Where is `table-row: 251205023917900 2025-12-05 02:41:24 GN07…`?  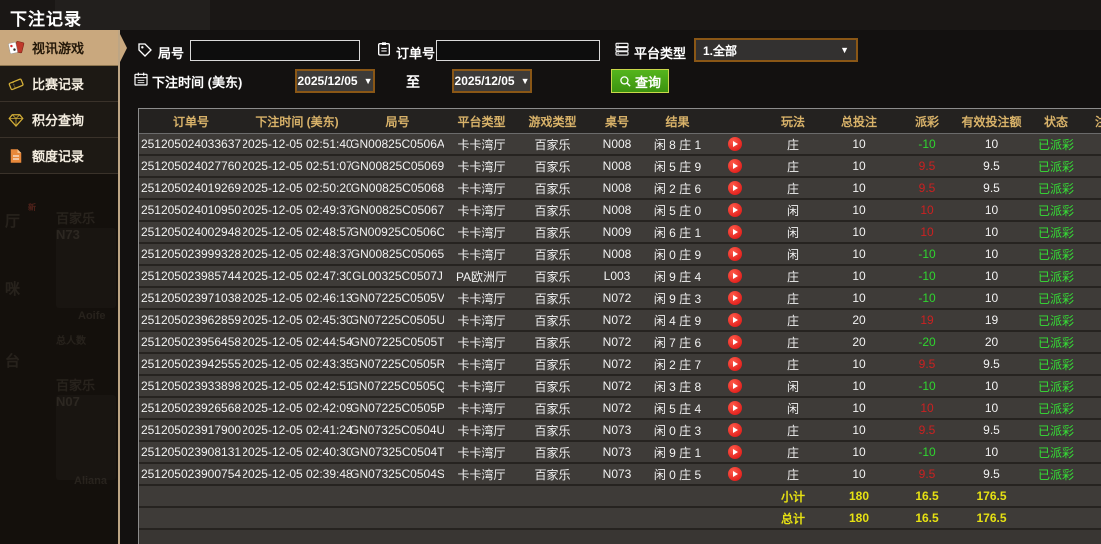 table-row: 251205023917900 2025-12-05 02:41:24 GN07… is located at coordinates (620, 431).